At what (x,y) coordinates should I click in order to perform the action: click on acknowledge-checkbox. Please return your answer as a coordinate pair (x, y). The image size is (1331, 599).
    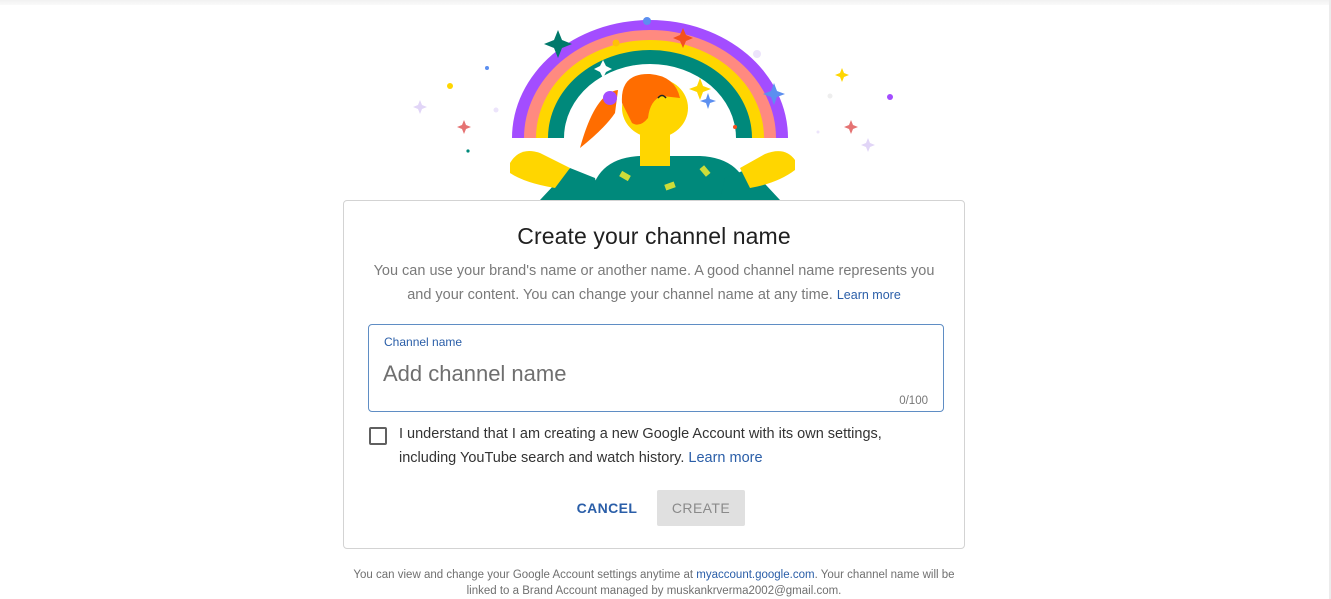
    Looking at the image, I should click on (378, 436).